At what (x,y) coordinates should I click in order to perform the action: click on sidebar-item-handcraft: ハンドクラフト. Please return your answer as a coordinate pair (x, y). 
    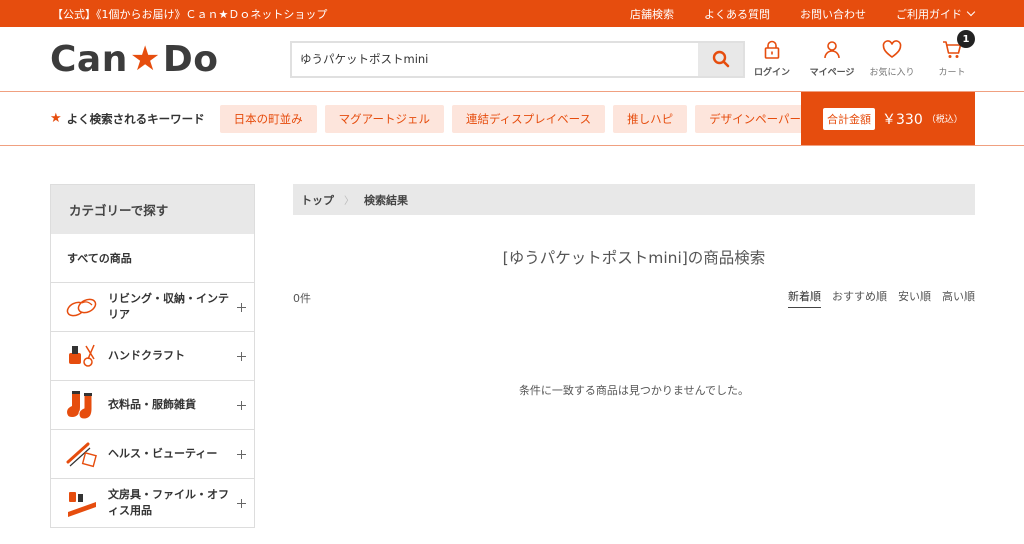
    Looking at the image, I should click on (152, 356).